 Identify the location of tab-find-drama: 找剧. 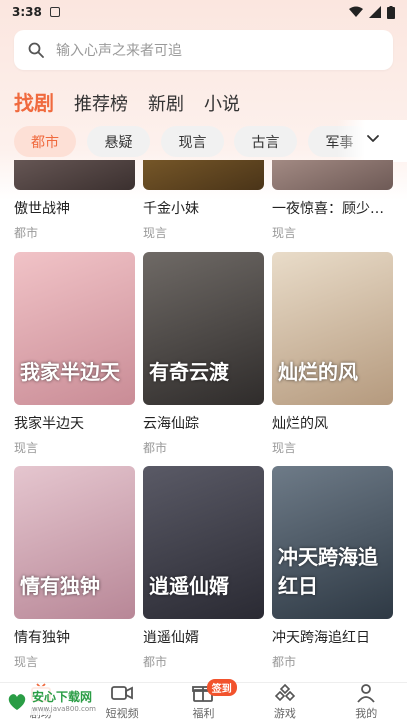
(34, 101).